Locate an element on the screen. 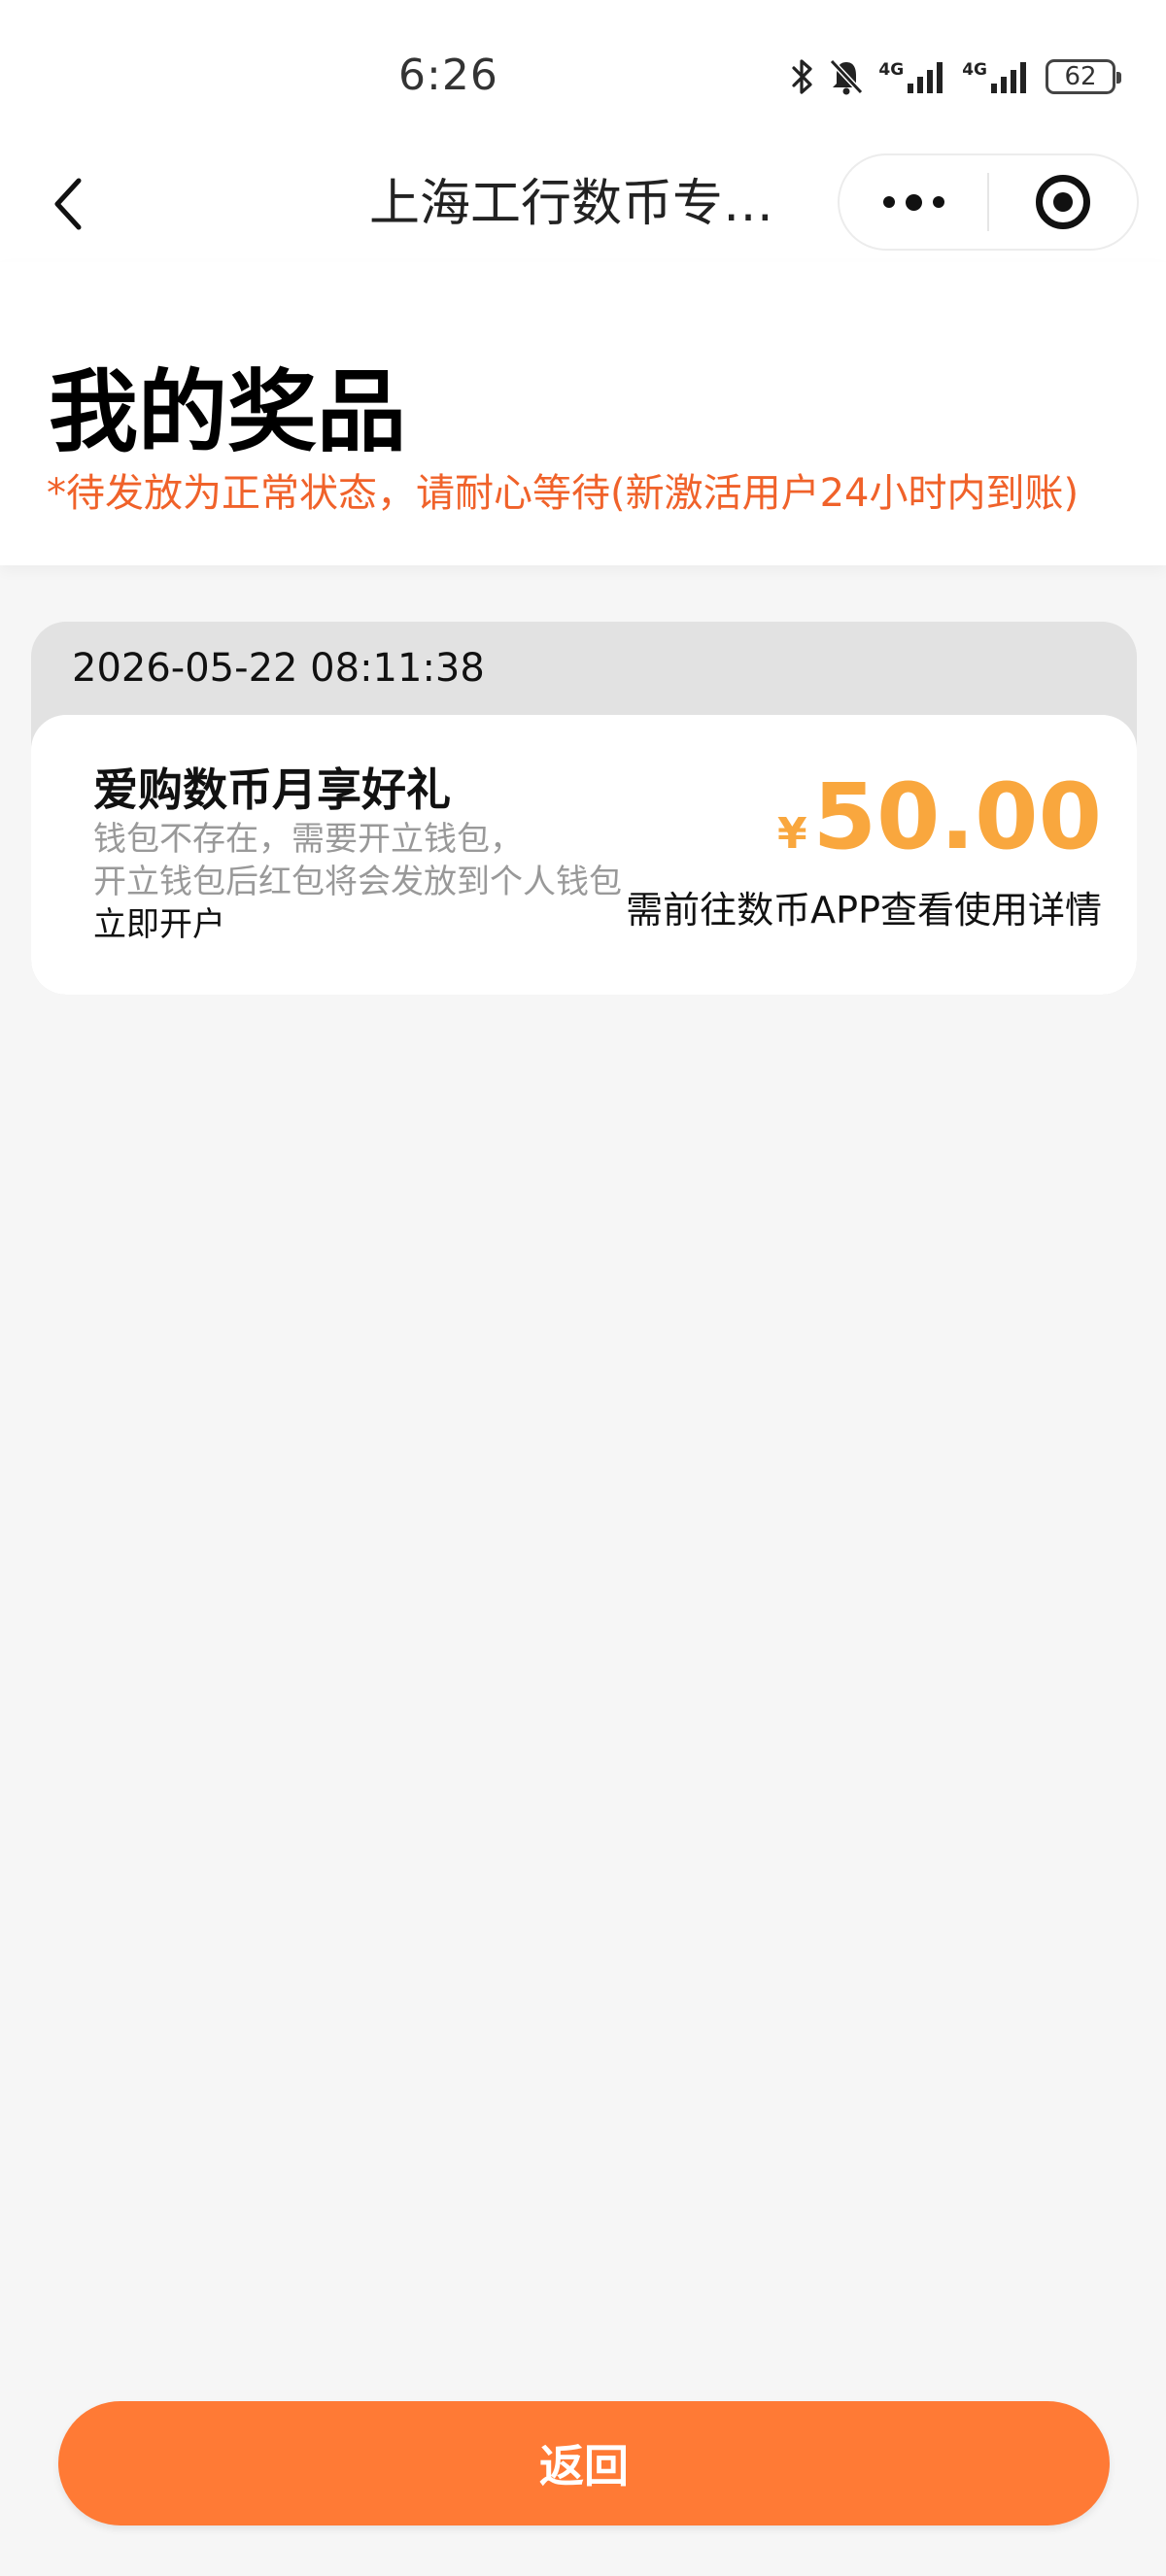 This screenshot has width=1166, height=2576. pending-notice: *待发放为正常状态，请耐心等待(新激活用户24小时内到账) is located at coordinates (563, 493).